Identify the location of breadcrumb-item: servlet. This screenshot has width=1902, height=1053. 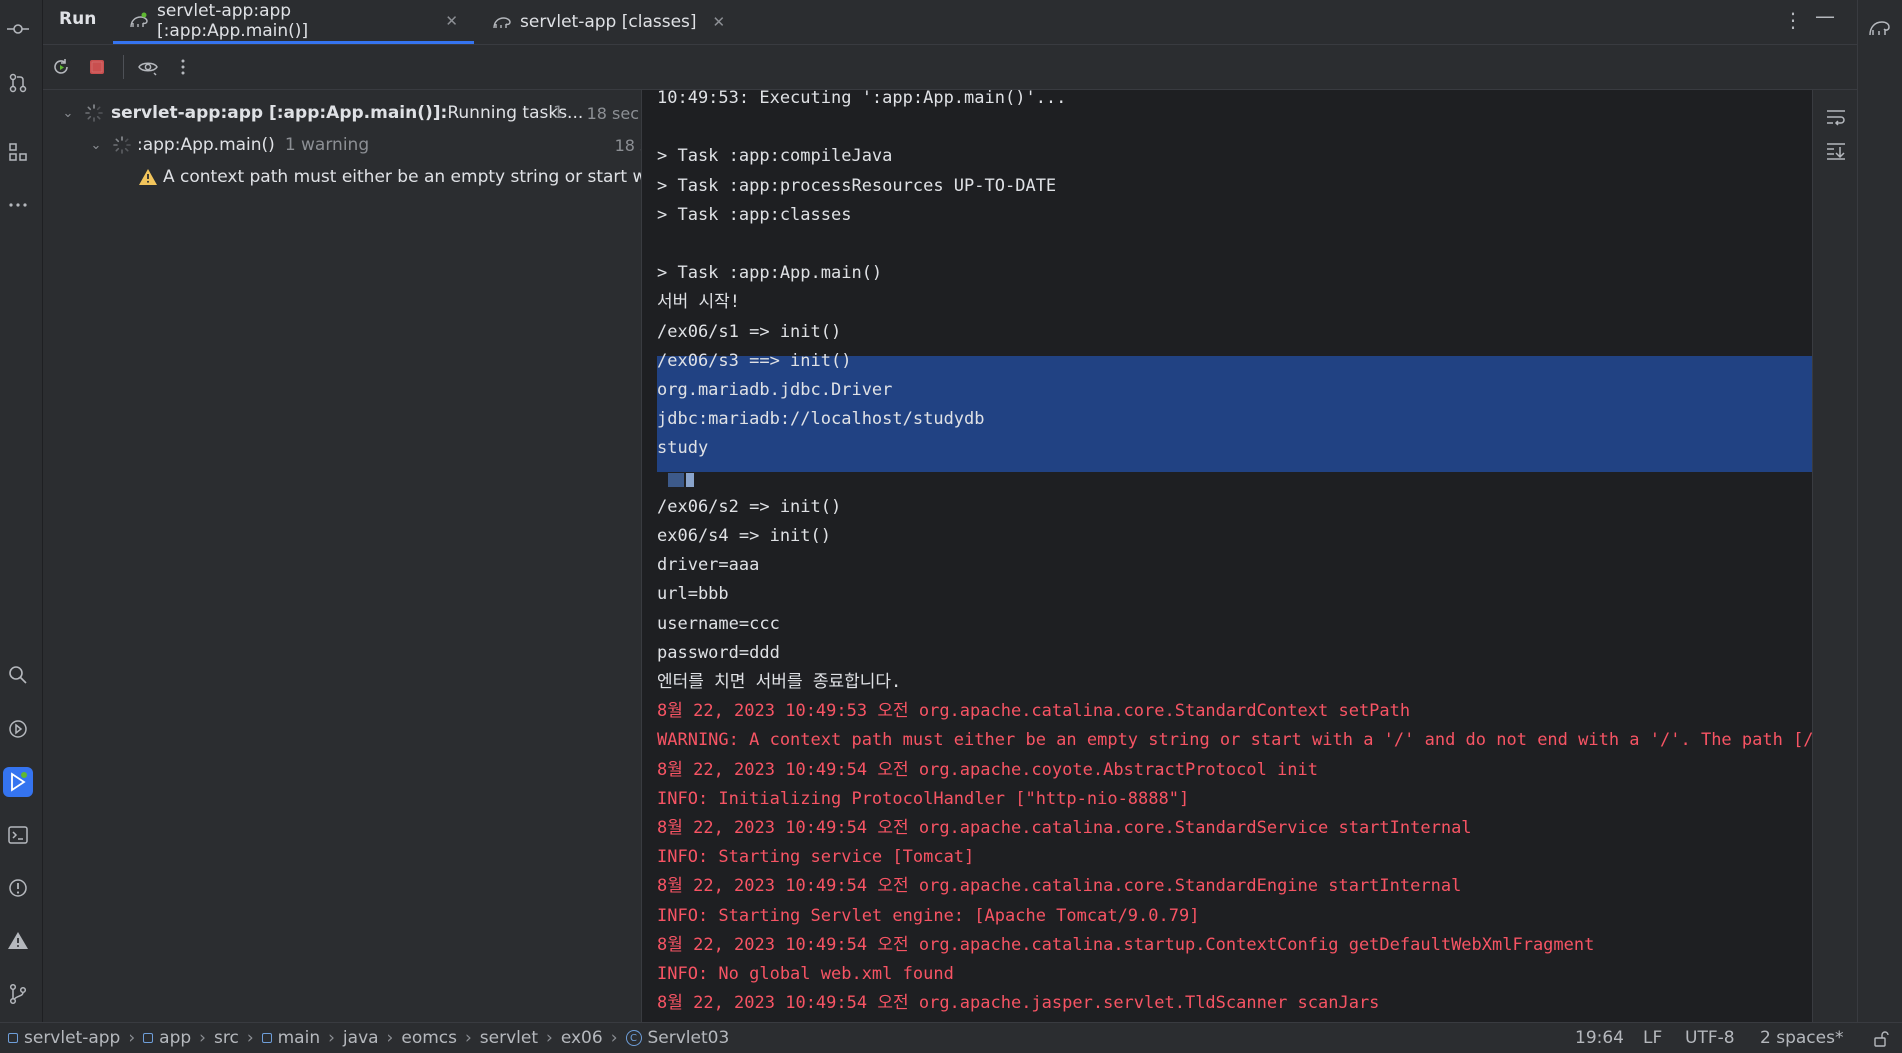
(509, 1038).